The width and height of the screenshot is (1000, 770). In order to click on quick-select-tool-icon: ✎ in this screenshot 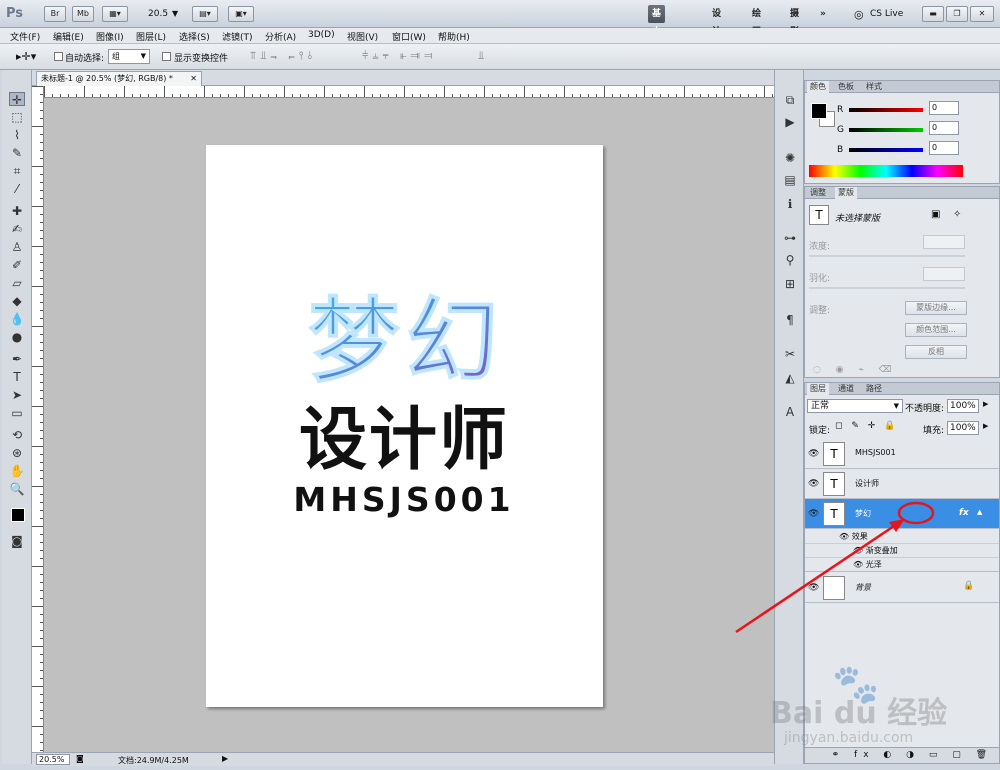, I will do `click(17, 153)`.